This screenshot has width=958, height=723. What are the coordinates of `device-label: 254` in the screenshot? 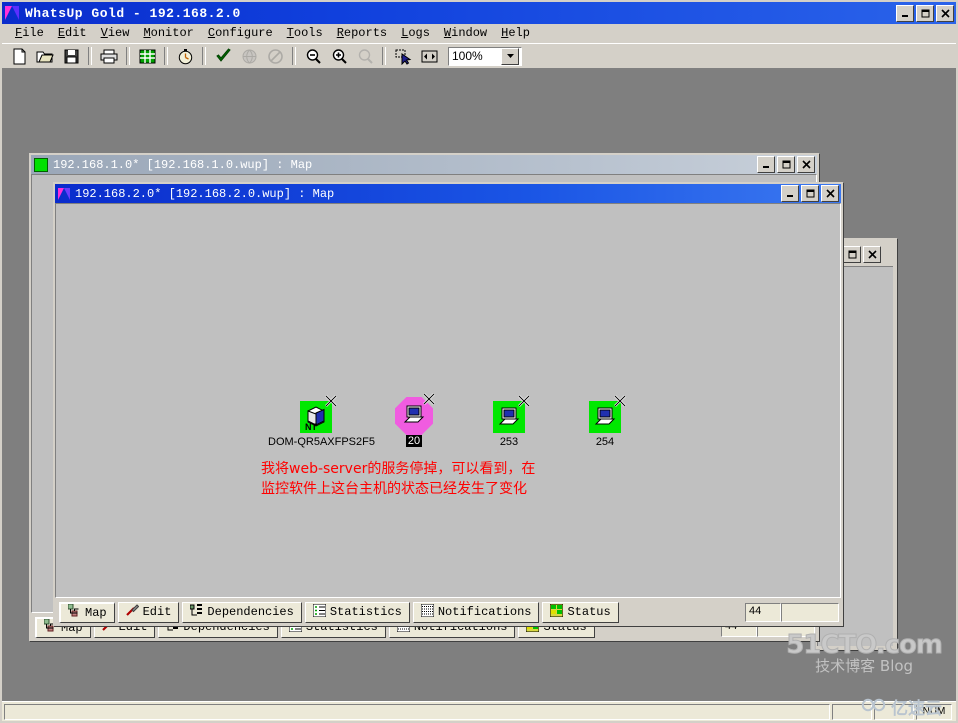 It's located at (605, 442).